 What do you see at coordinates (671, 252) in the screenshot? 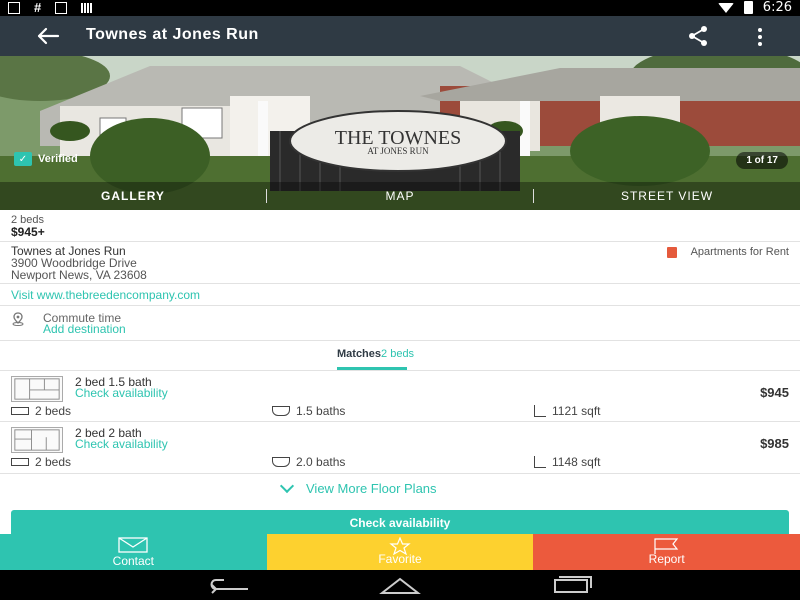
I see `building-icon` at bounding box center [671, 252].